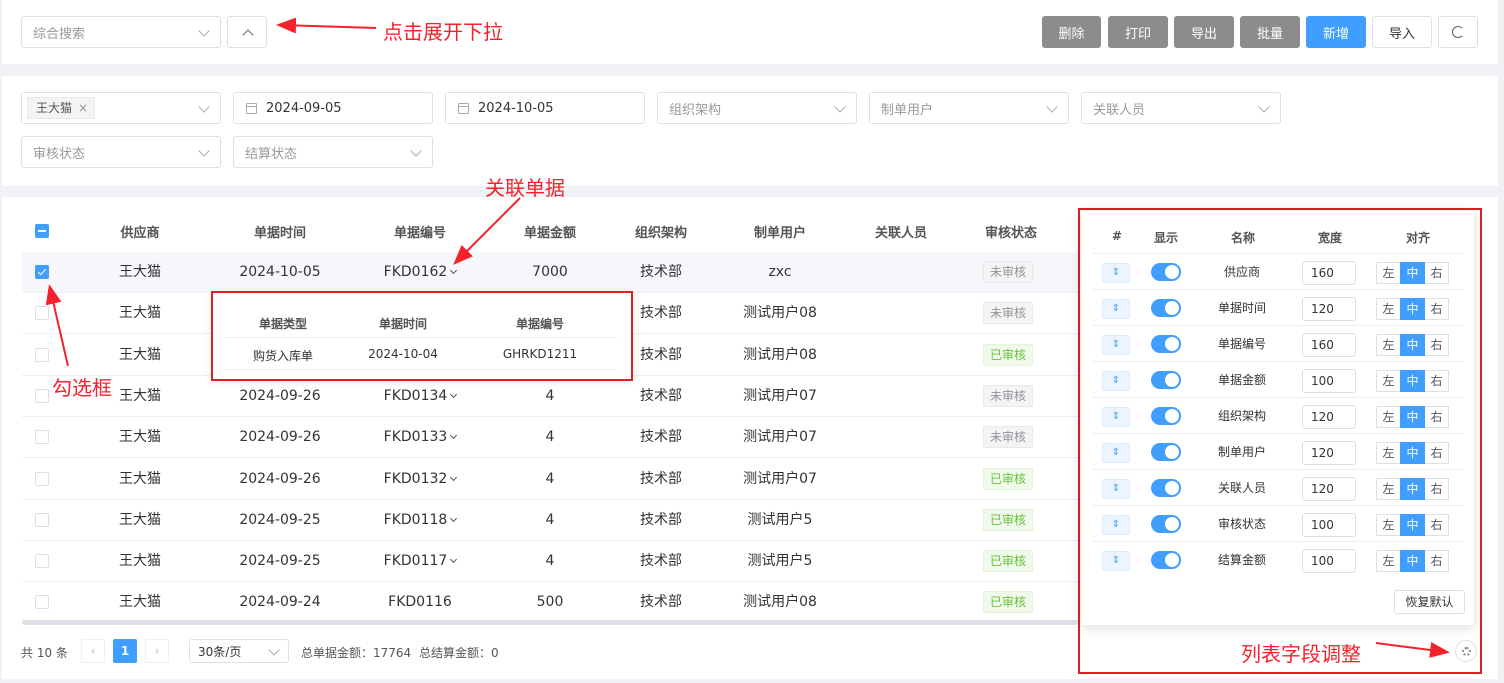  Describe the element at coordinates (1138, 32) in the screenshot. I see `print-button: 打印` at that location.